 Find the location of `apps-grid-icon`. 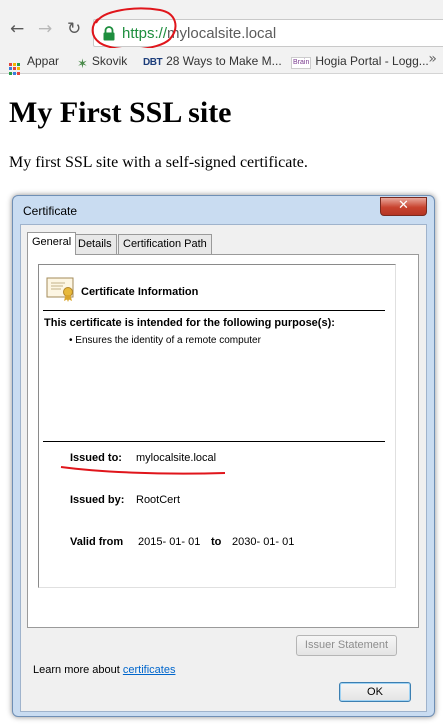

apps-grid-icon is located at coordinates (15, 69).